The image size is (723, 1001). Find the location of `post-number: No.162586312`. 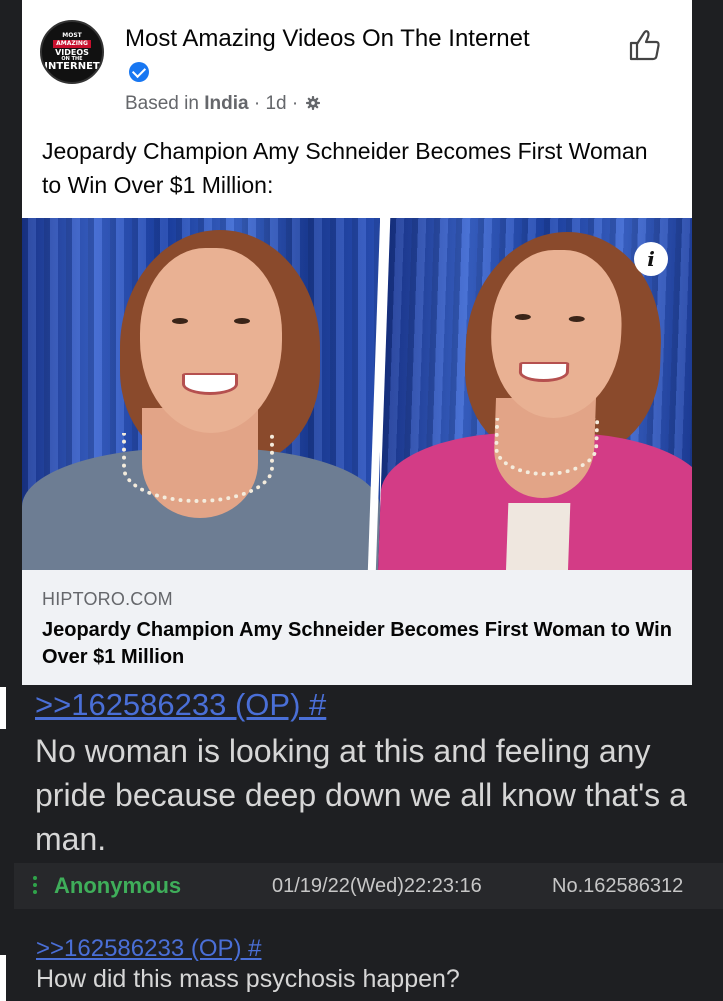

post-number: No.162586312 is located at coordinates (617, 886).